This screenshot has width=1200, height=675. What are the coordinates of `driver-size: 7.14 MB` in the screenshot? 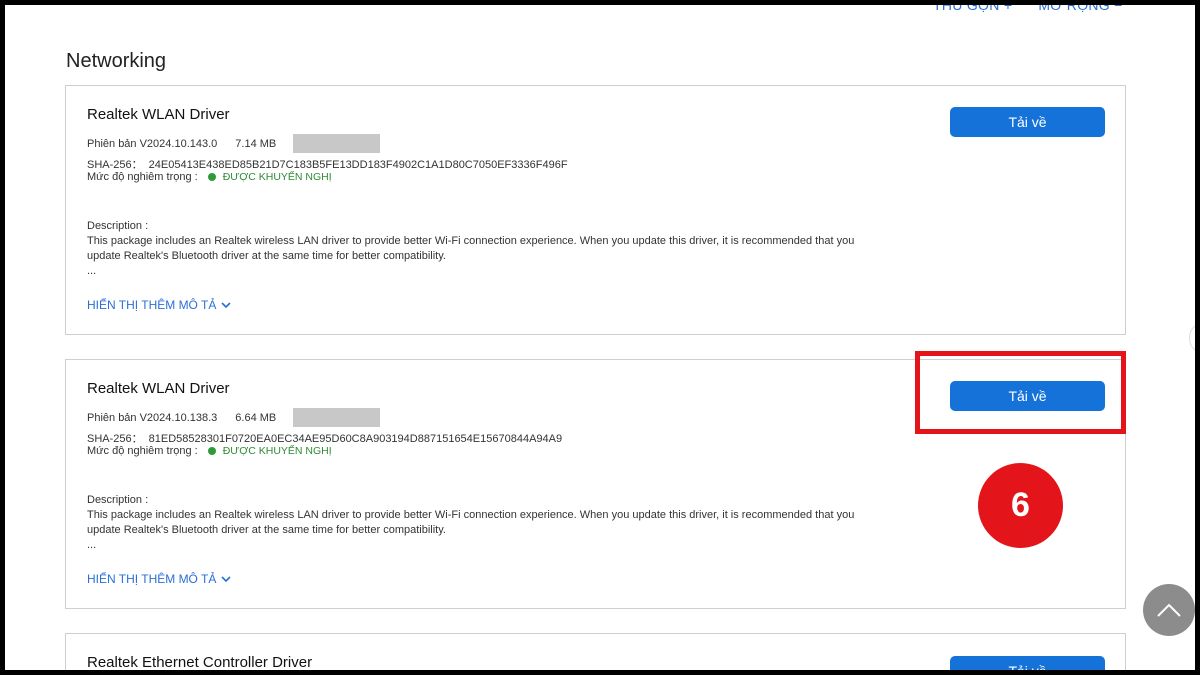 It's located at (256, 143).